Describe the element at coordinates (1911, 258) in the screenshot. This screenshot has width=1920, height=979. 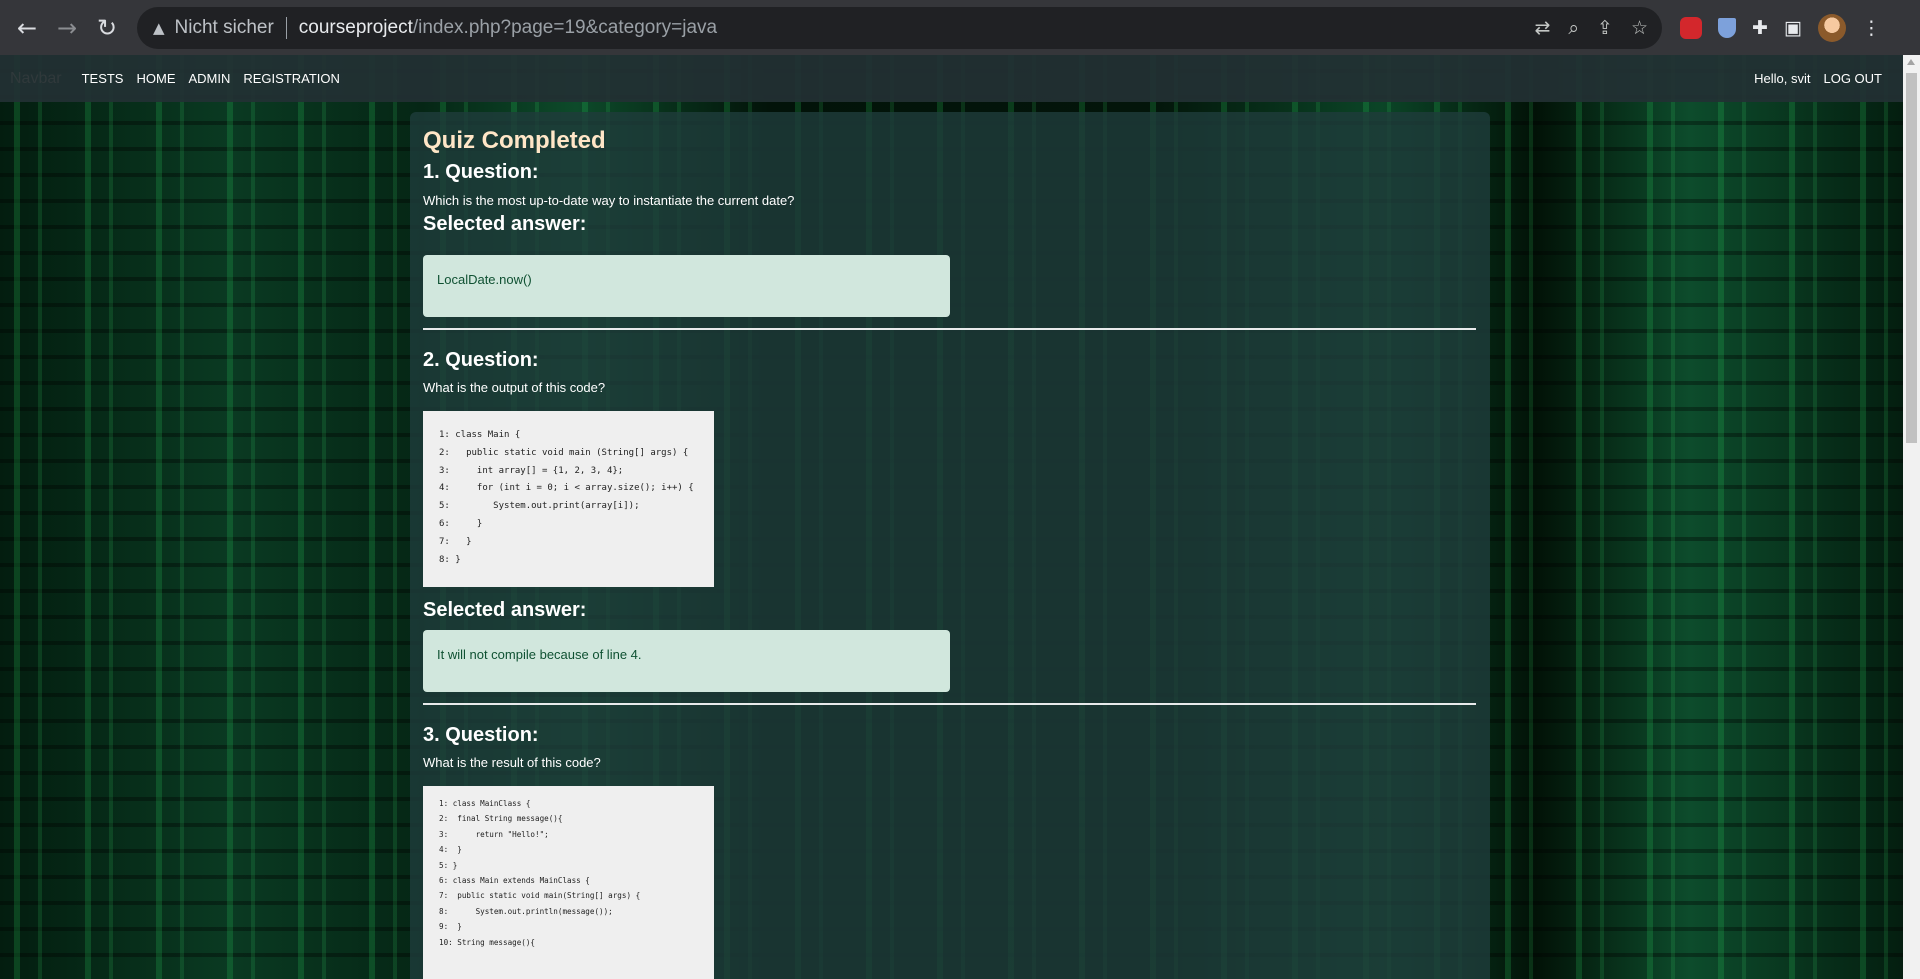
I see `scrollbar-thumb` at that location.